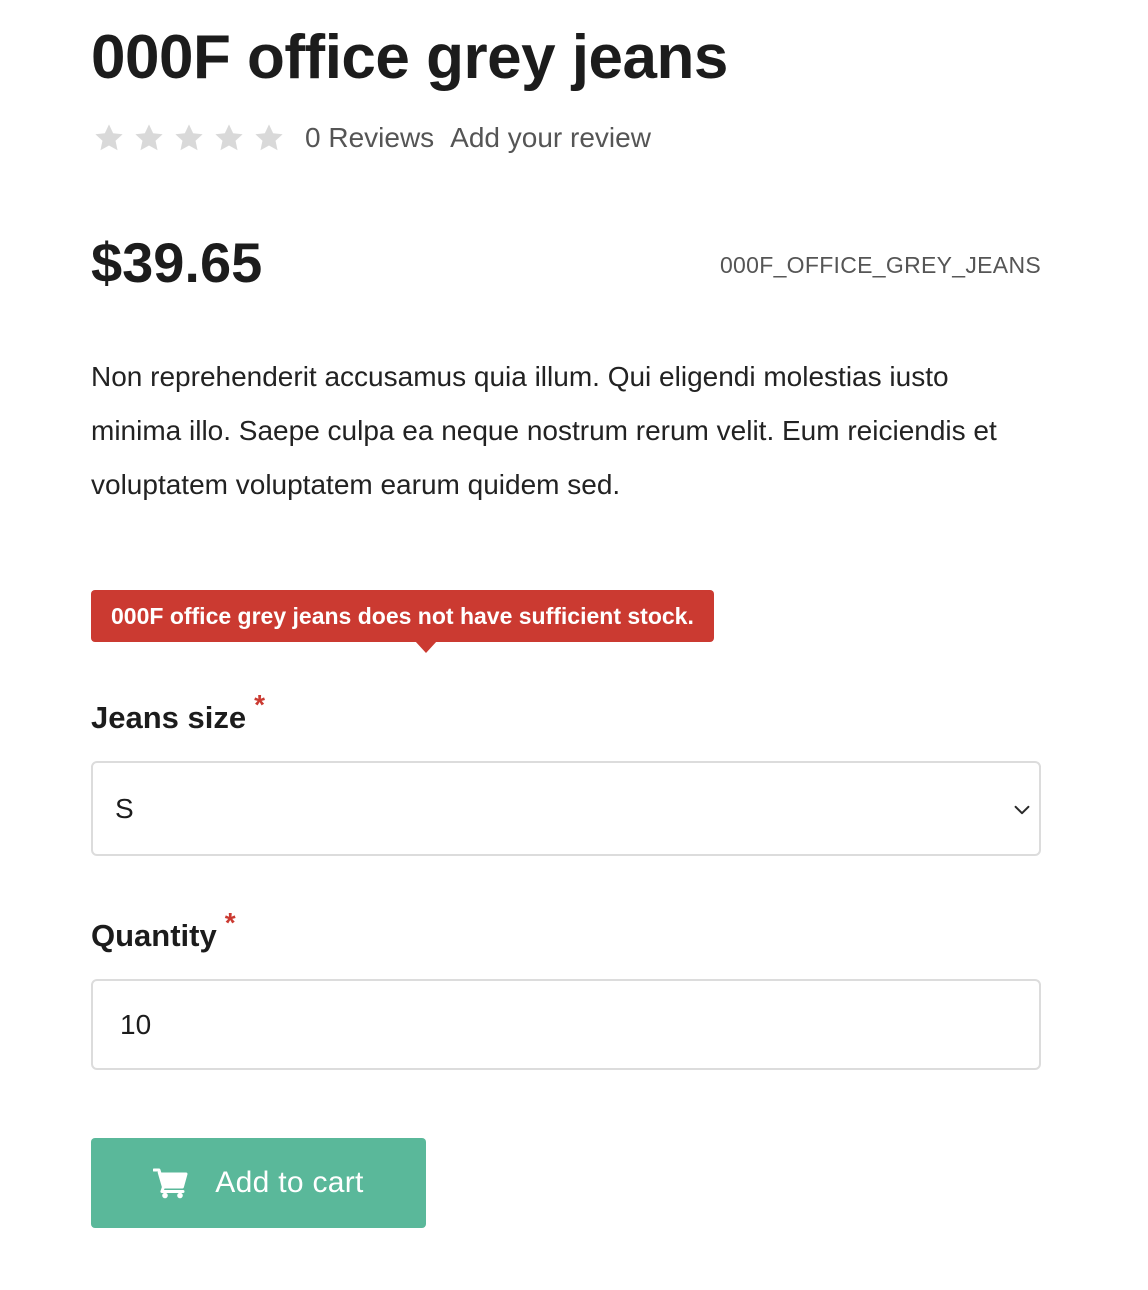 The width and height of the screenshot is (1148, 1290). I want to click on add-to-cart-button: Add to cart, so click(258, 1183).